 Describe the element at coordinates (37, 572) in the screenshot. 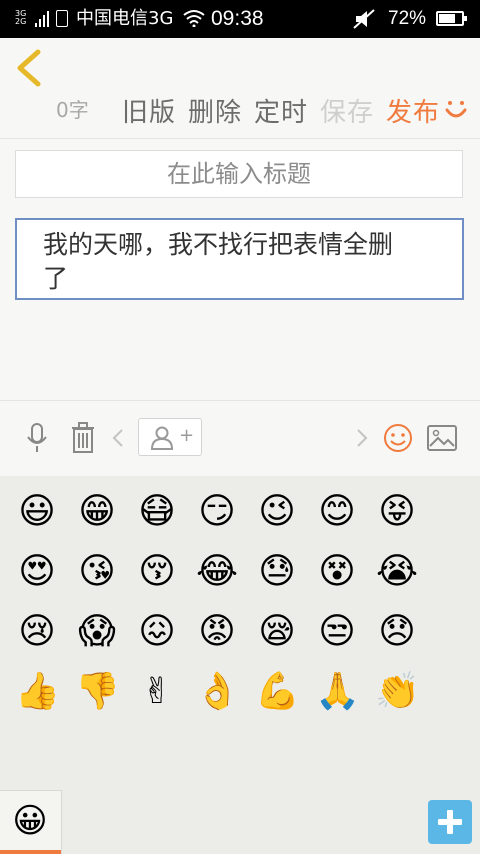

I see `emoji-item: 😍` at that location.